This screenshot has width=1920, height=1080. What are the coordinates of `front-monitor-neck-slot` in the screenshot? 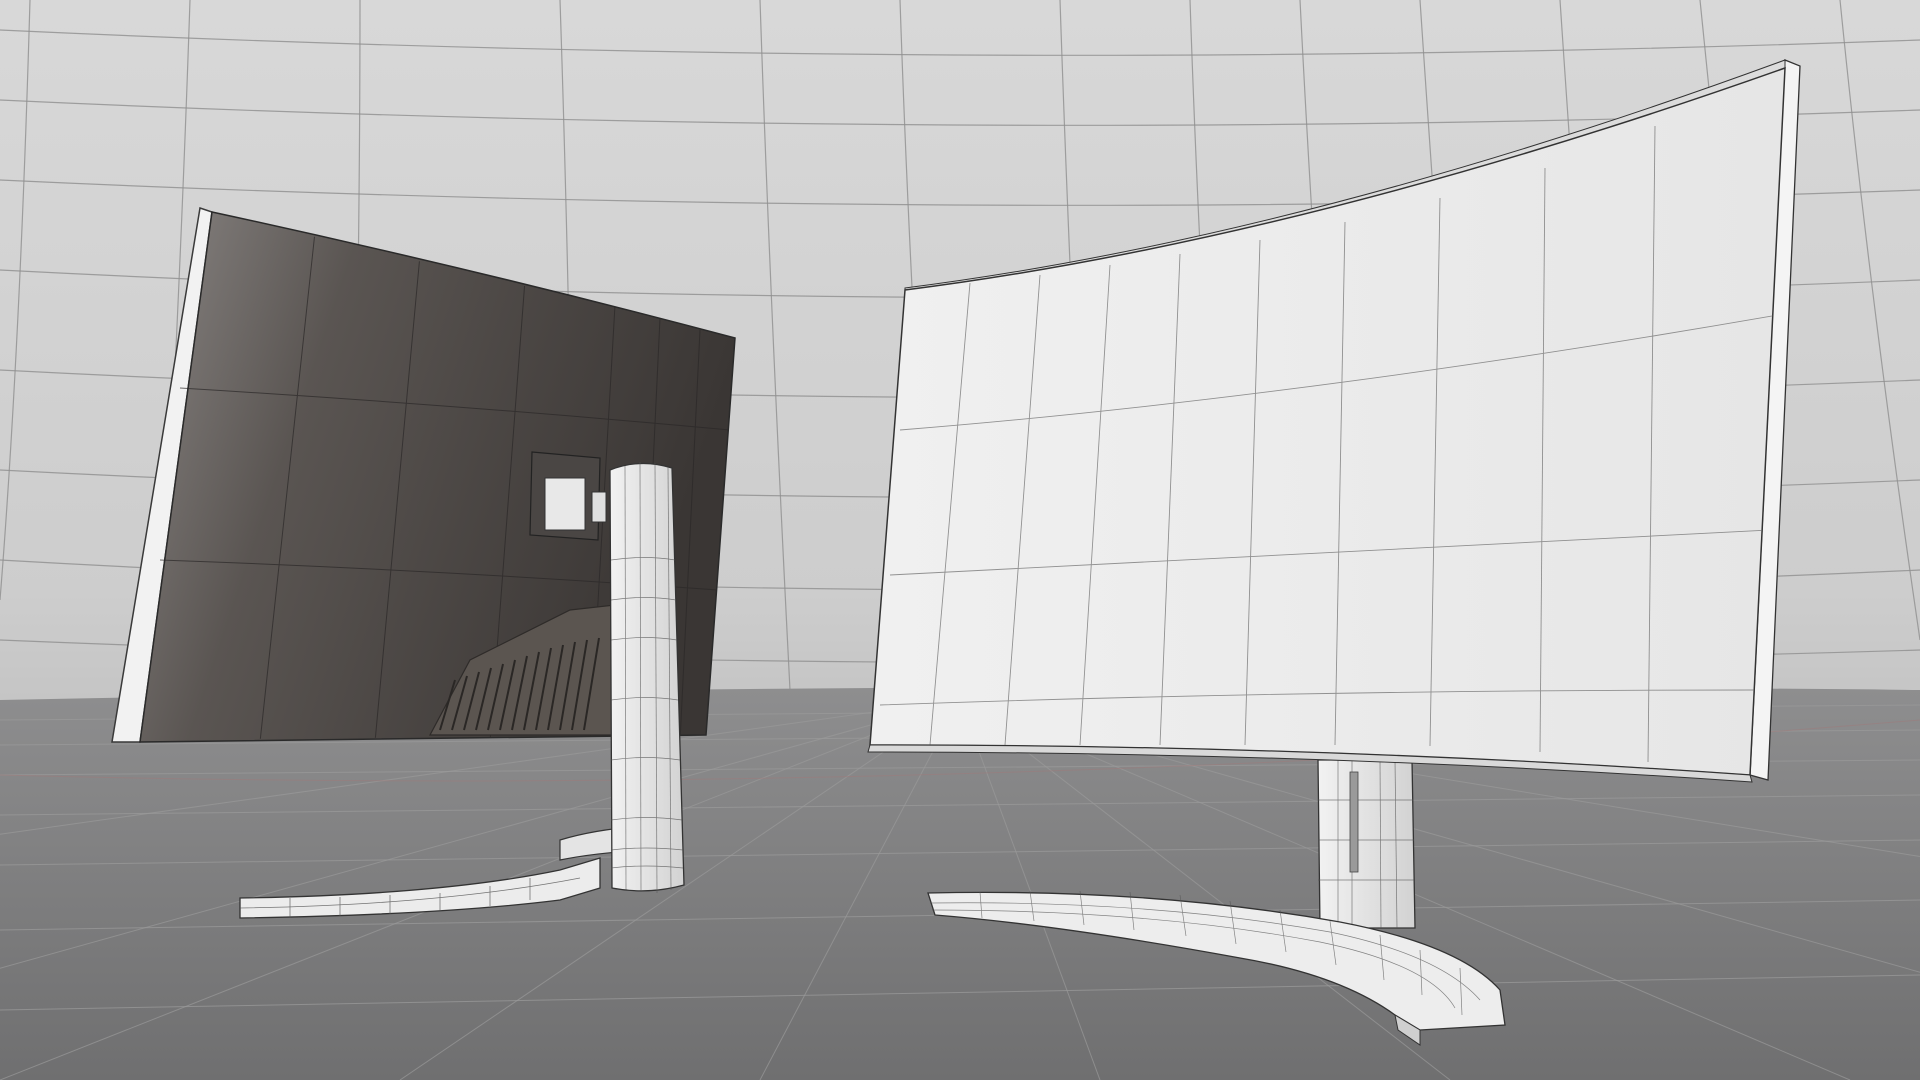 It's located at (1354, 822).